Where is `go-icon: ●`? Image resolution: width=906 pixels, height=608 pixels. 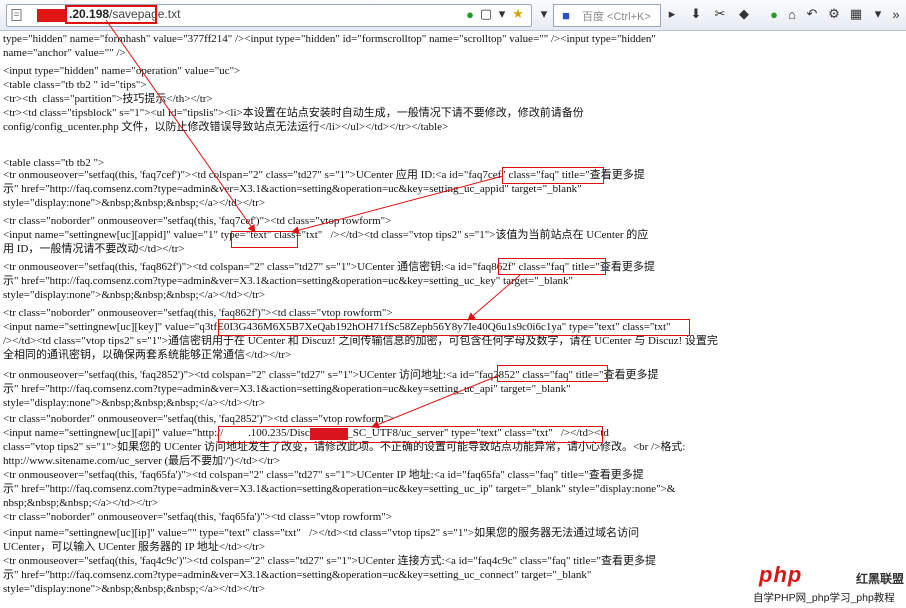 go-icon: ● is located at coordinates (470, 14).